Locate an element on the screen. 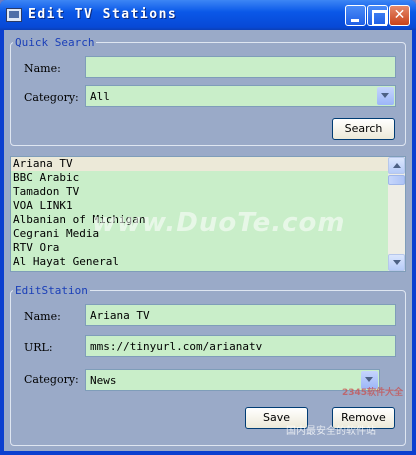  scroll-up-arrow-icon is located at coordinates (396, 165).